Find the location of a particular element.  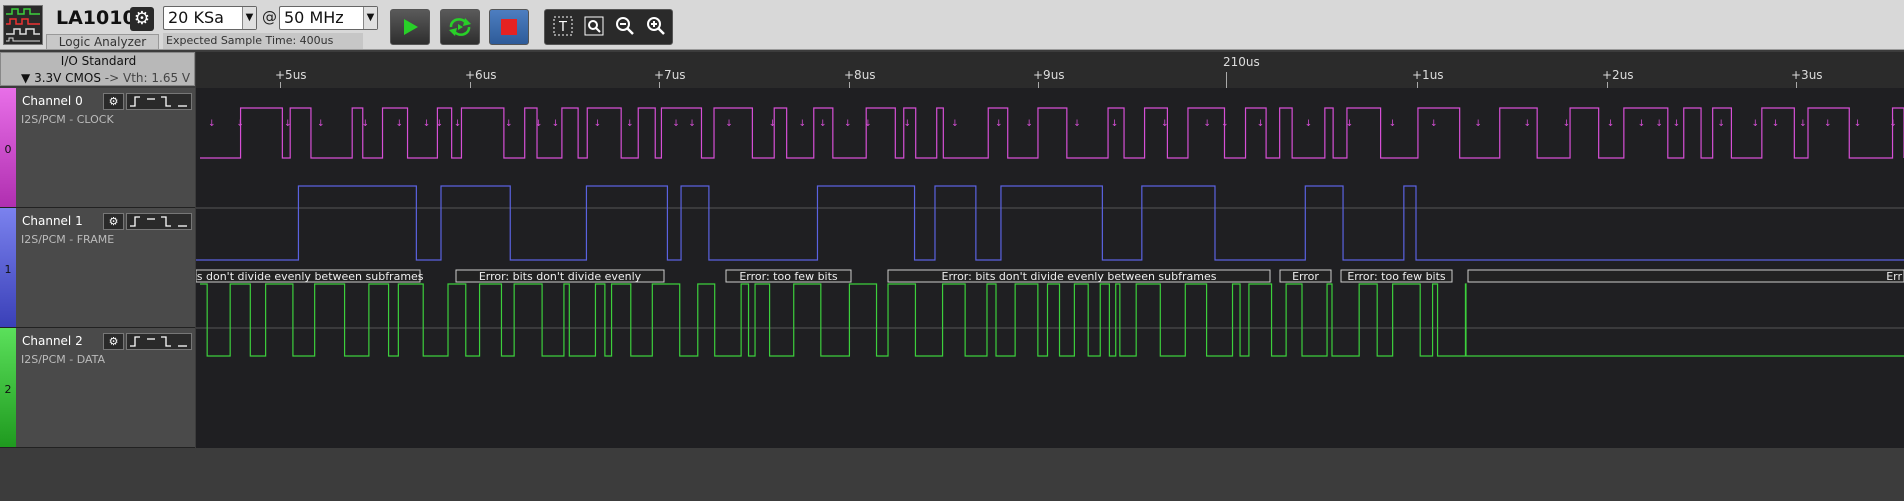

channel-1-header: 1 Channel 1 I2S/PCM - FRAME ⚙ is located at coordinates (97, 268).